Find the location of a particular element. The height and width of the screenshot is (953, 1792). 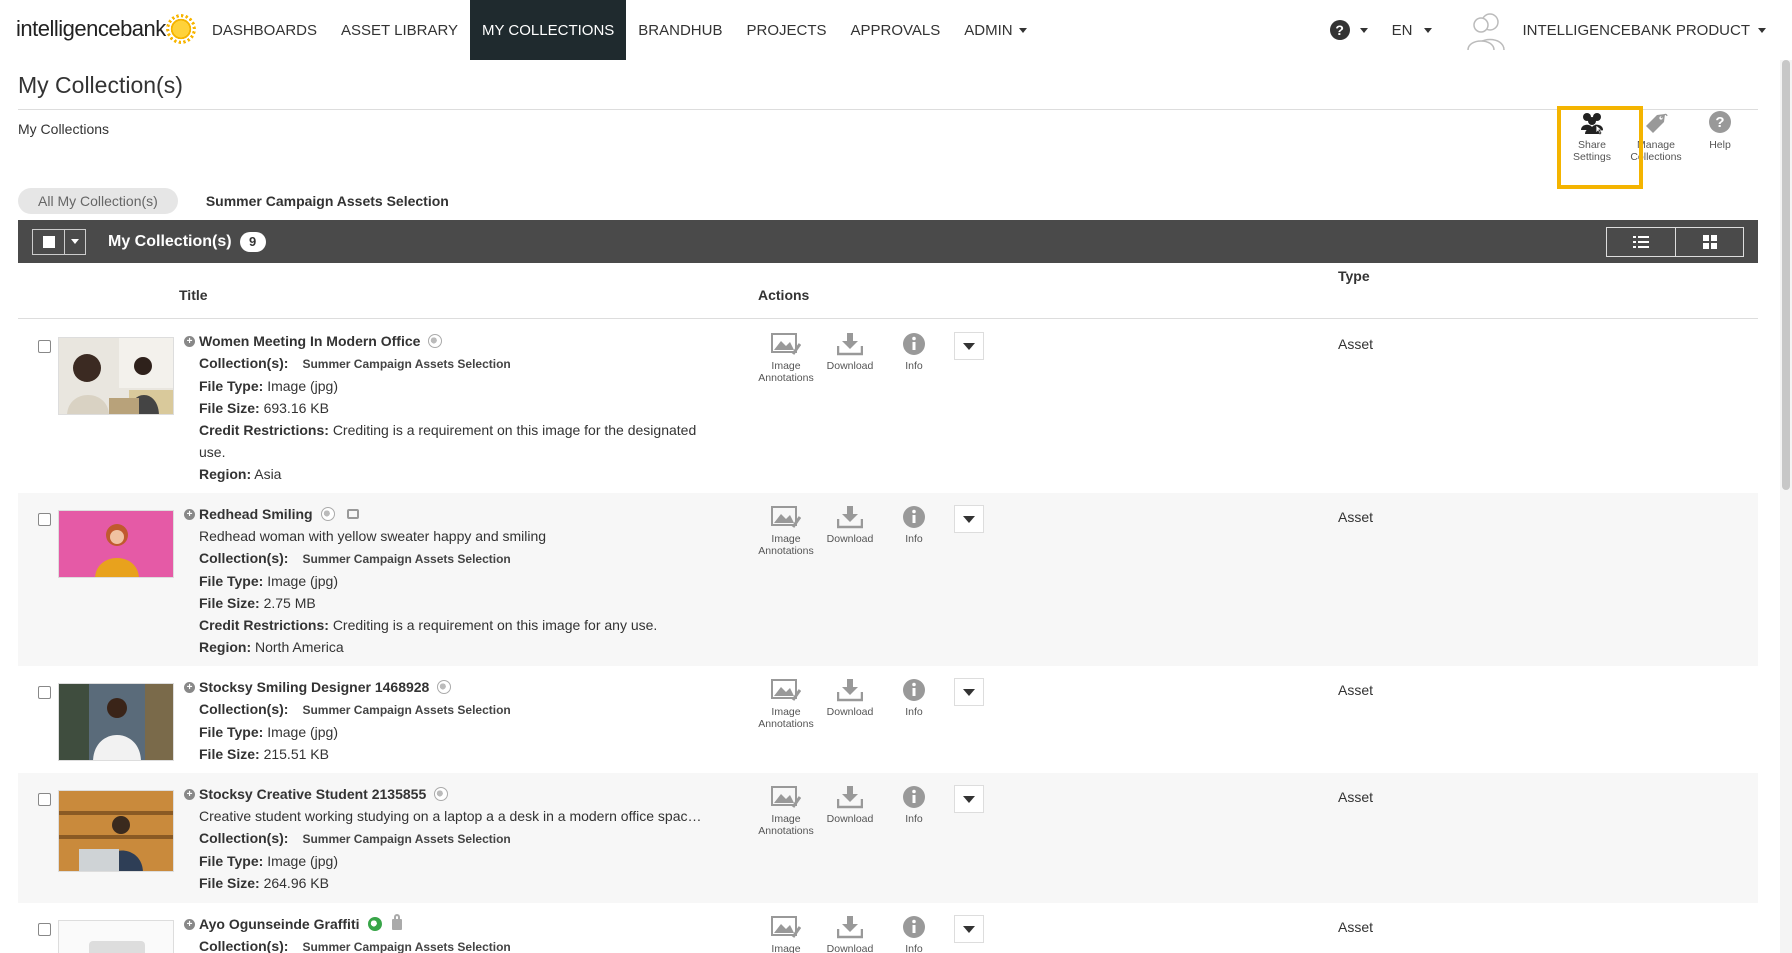

credit-label: Credit Restrictions: is located at coordinates (264, 625).